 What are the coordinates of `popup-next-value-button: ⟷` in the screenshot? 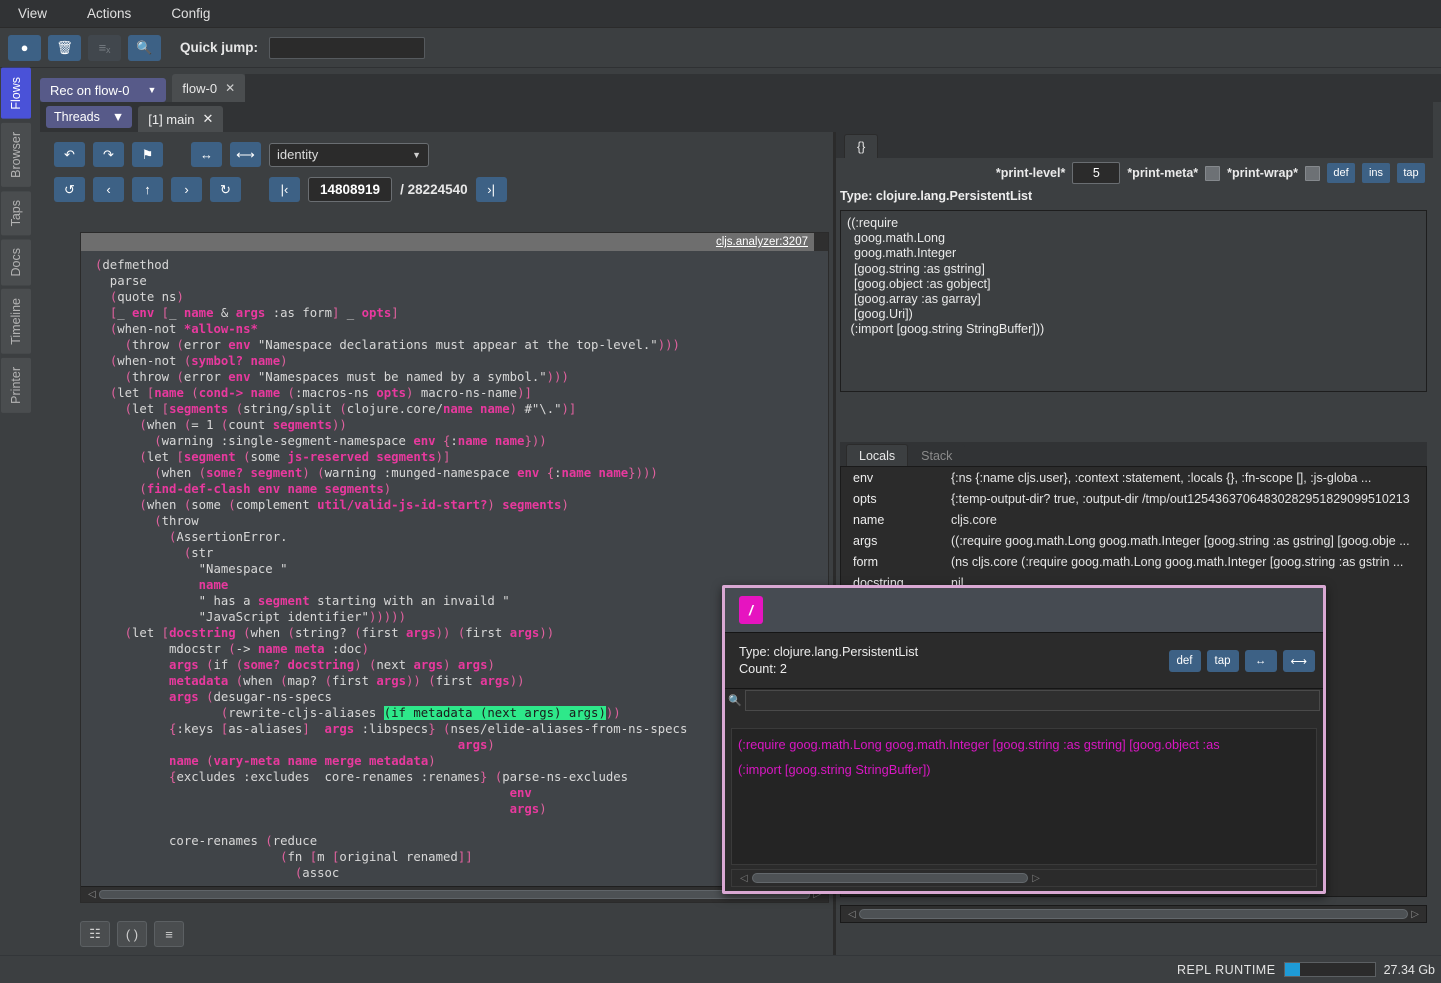 It's located at (1298, 660).